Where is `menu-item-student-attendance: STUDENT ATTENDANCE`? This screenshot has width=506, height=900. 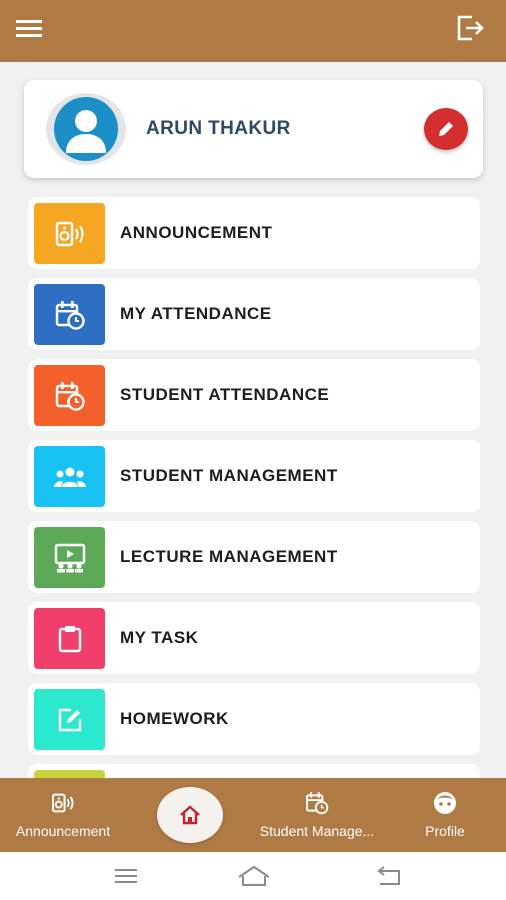 menu-item-student-attendance: STUDENT ATTENDANCE is located at coordinates (254, 395).